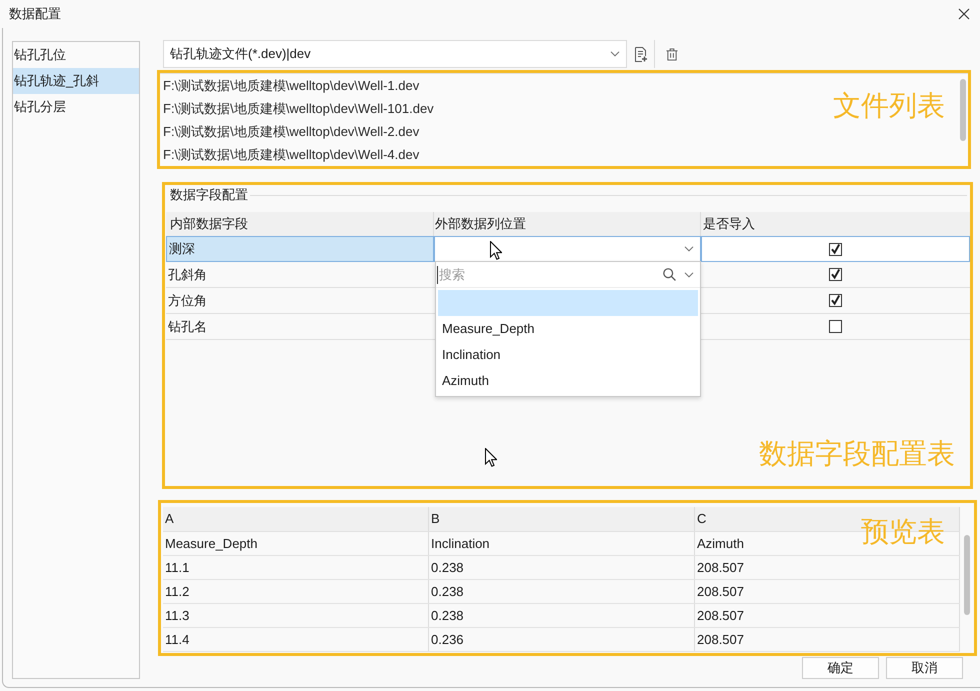  Describe the element at coordinates (187, 327) in the screenshot. I see `table-cell-text: 钻孔名` at that location.